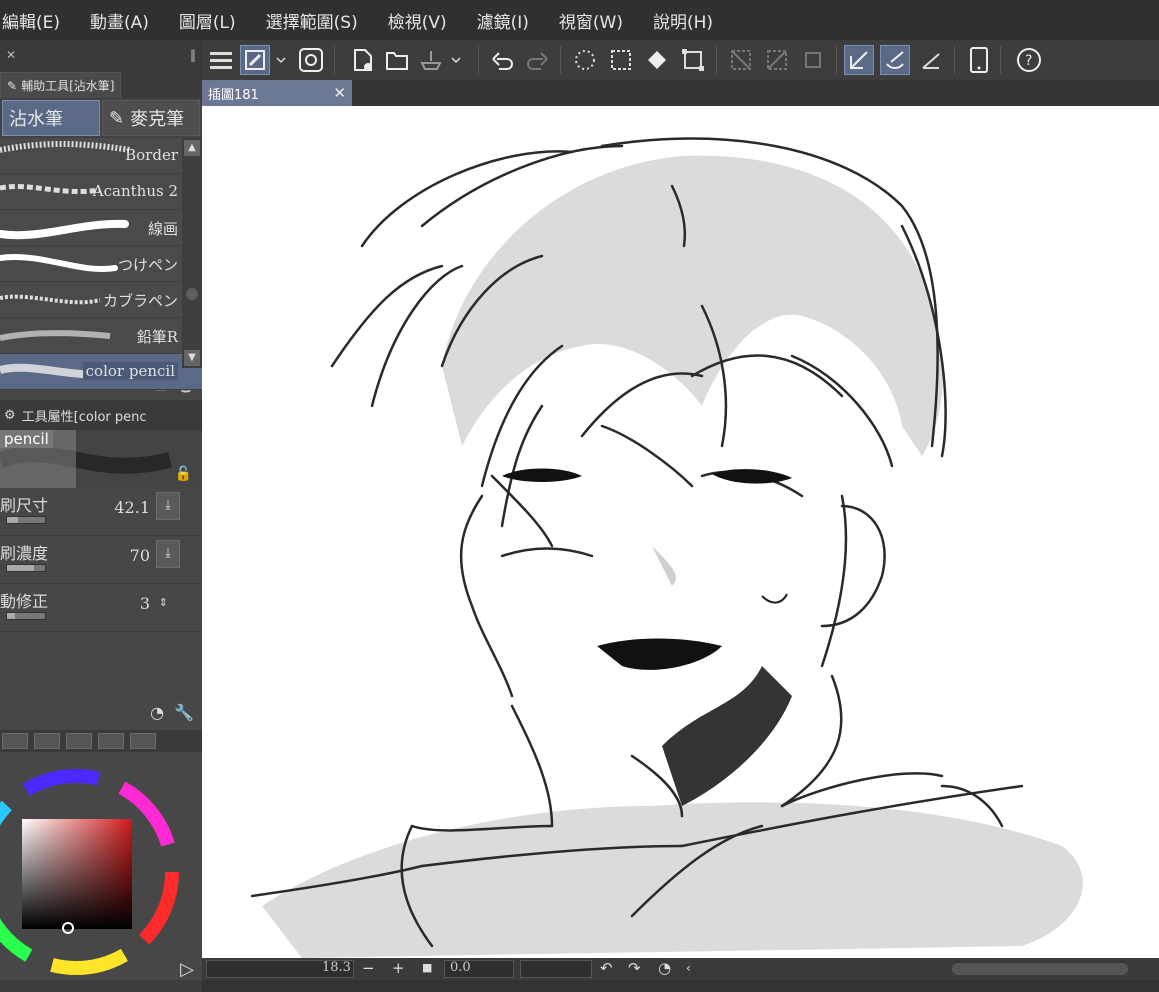  What do you see at coordinates (163, 602) in the screenshot?
I see `spin-icon: ⇕` at bounding box center [163, 602].